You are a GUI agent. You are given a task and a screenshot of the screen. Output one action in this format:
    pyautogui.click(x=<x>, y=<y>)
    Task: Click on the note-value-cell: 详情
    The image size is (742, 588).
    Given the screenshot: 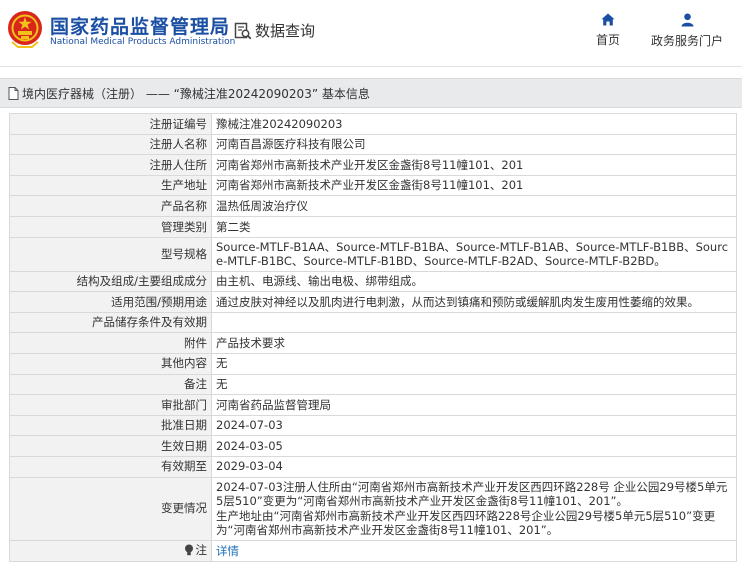 What is the action you would take?
    pyautogui.click(x=474, y=551)
    